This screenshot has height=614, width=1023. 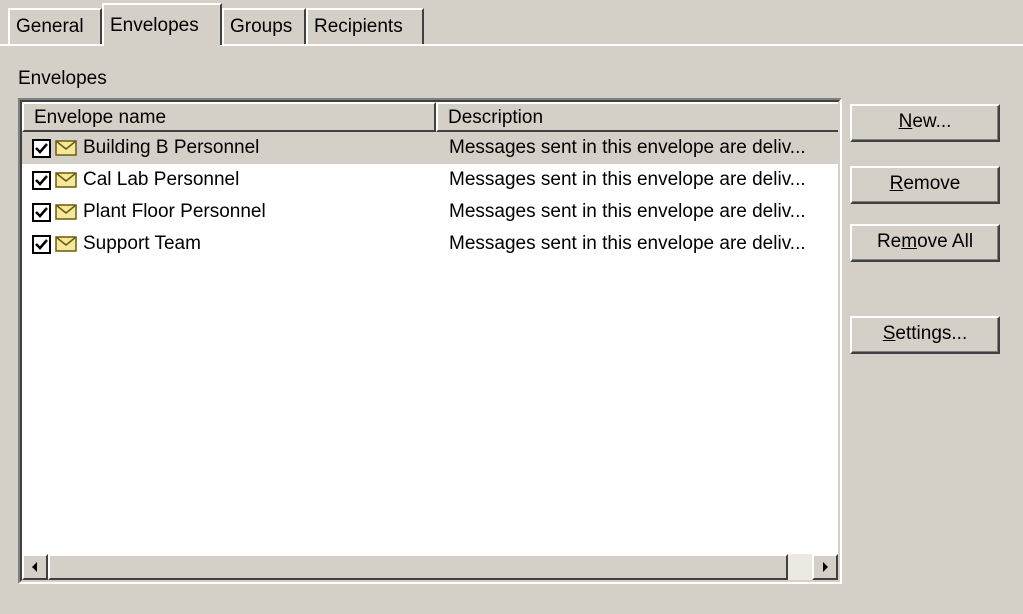 I want to click on arrow-right-icon, so click(x=825, y=567).